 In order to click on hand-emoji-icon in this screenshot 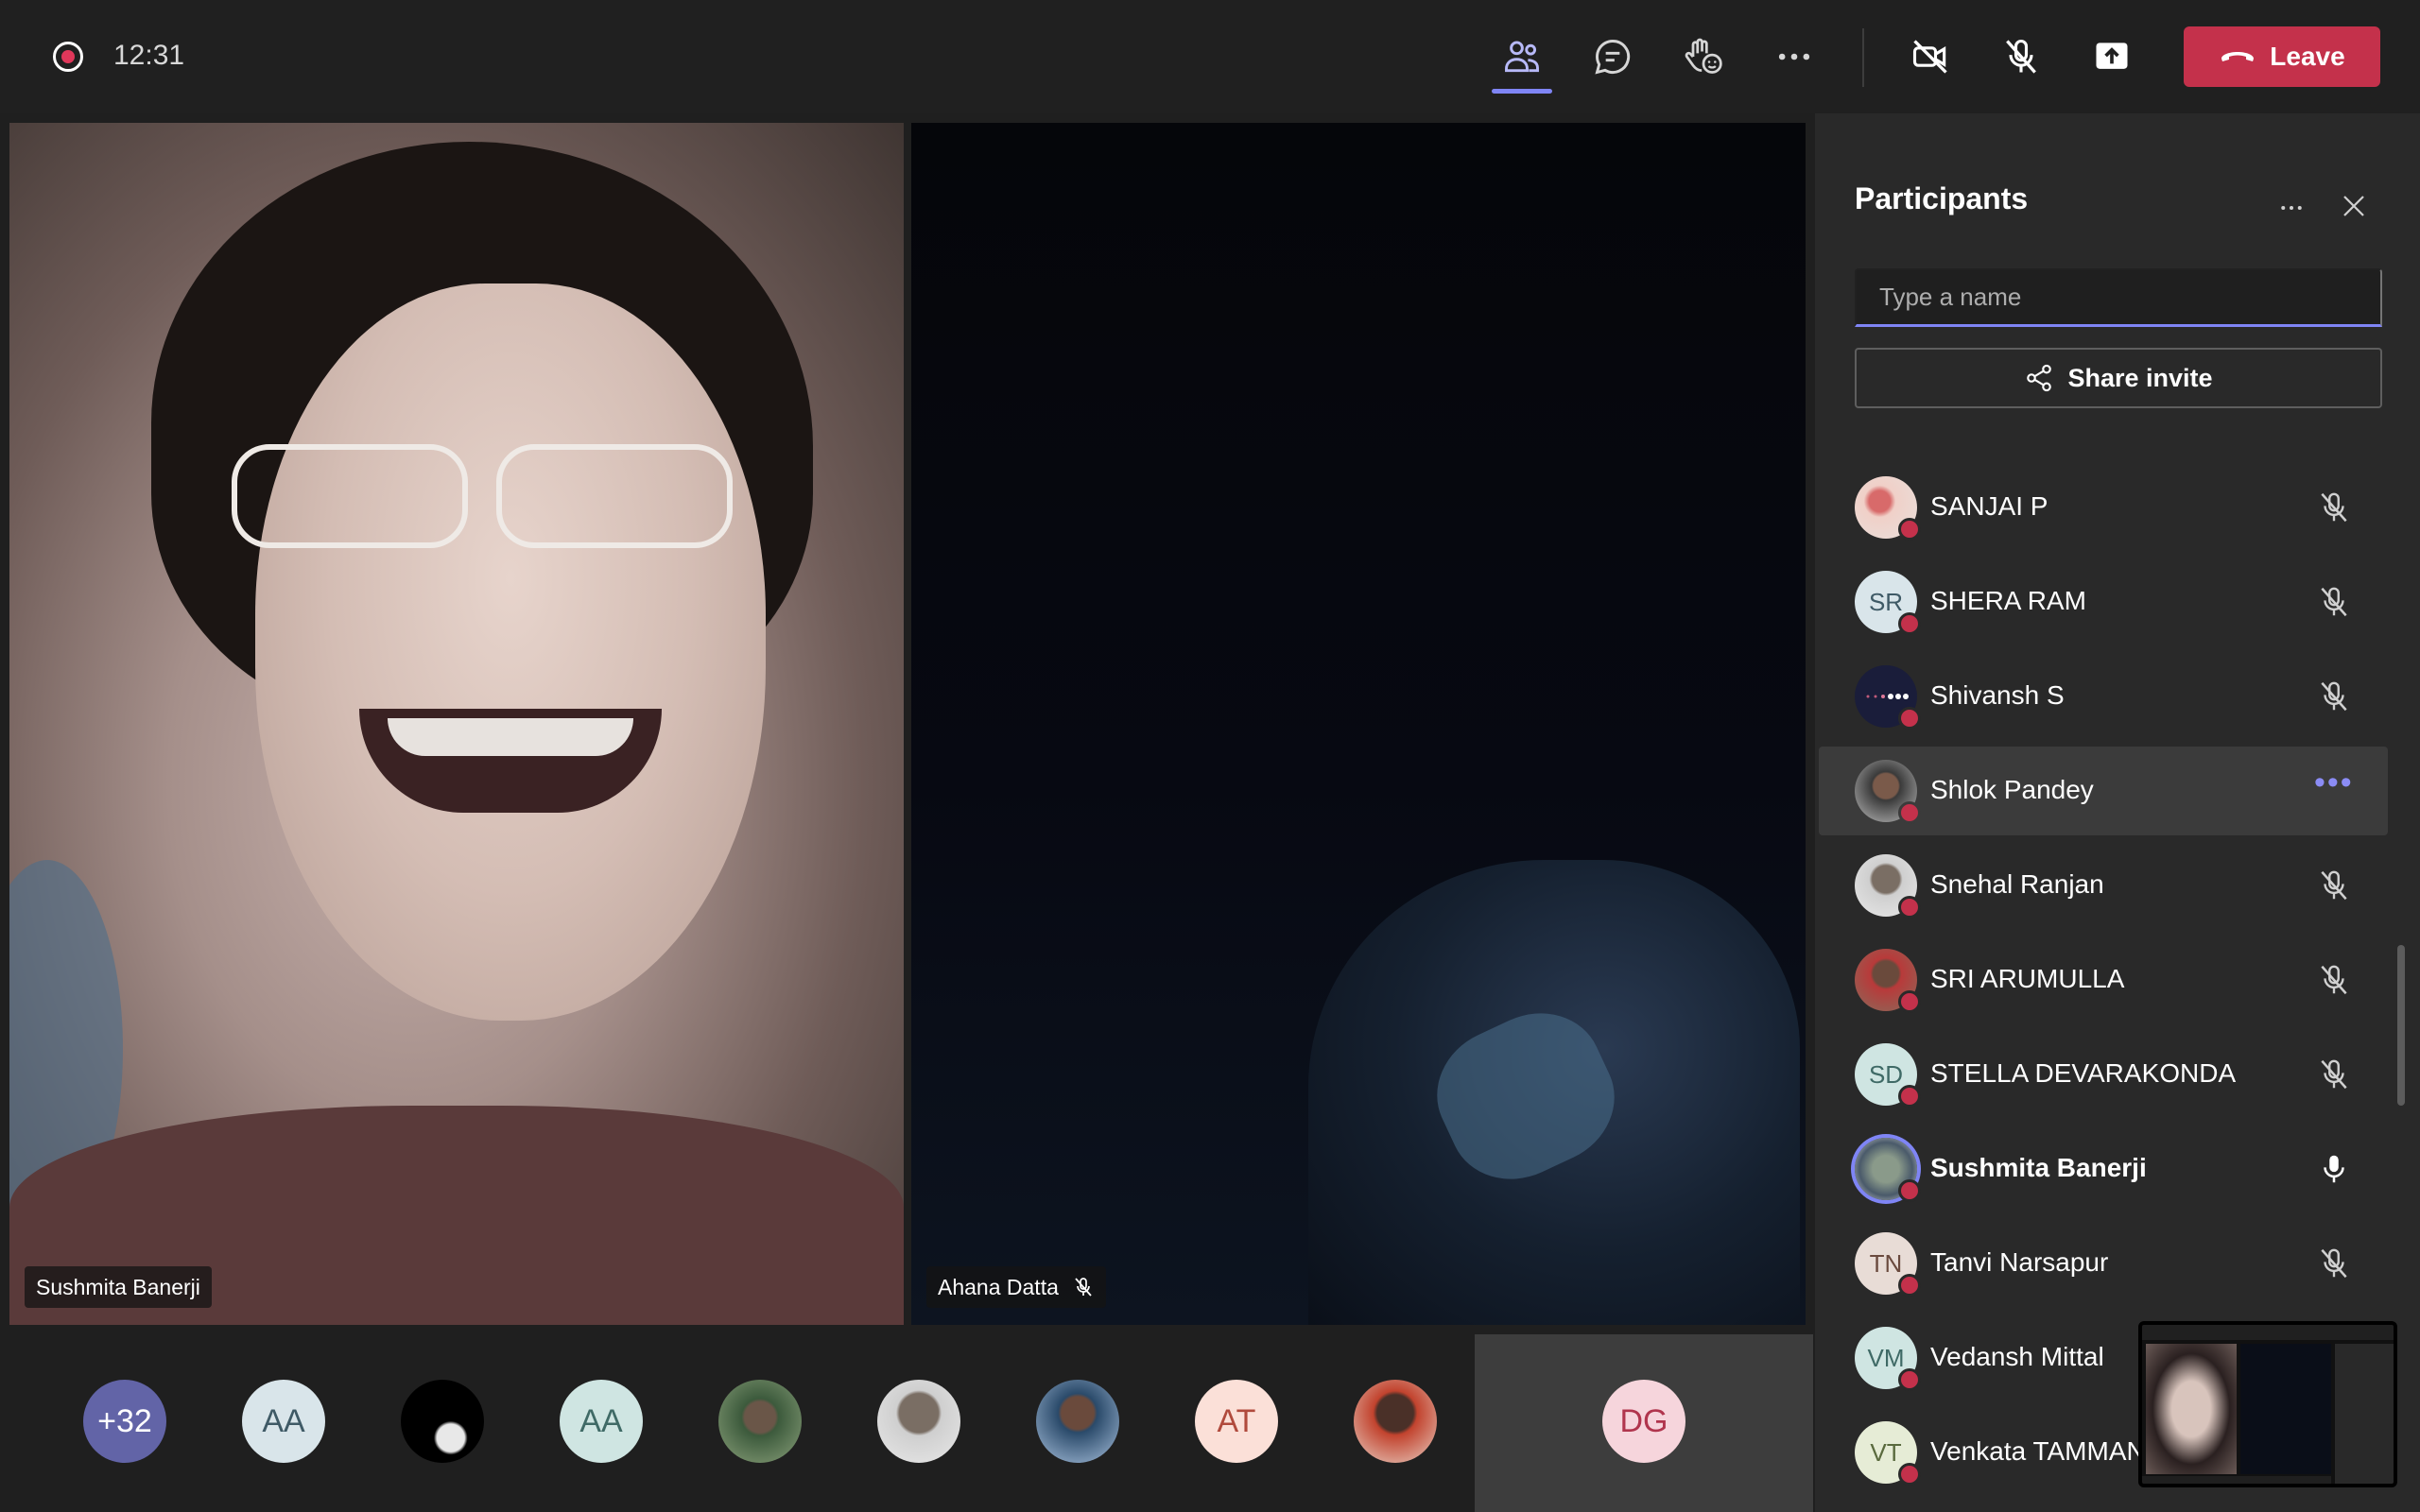, I will do `click(1703, 56)`.